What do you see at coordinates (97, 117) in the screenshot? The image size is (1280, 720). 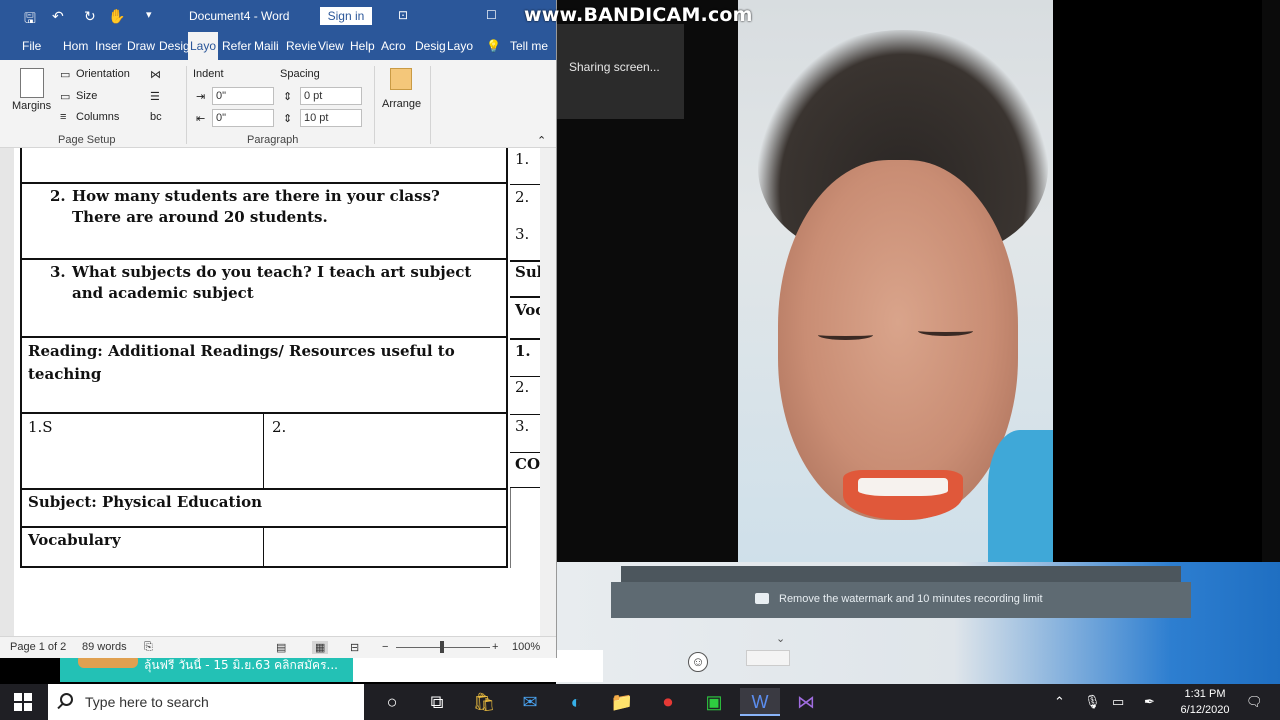 I see `columns-button: Columns` at bounding box center [97, 117].